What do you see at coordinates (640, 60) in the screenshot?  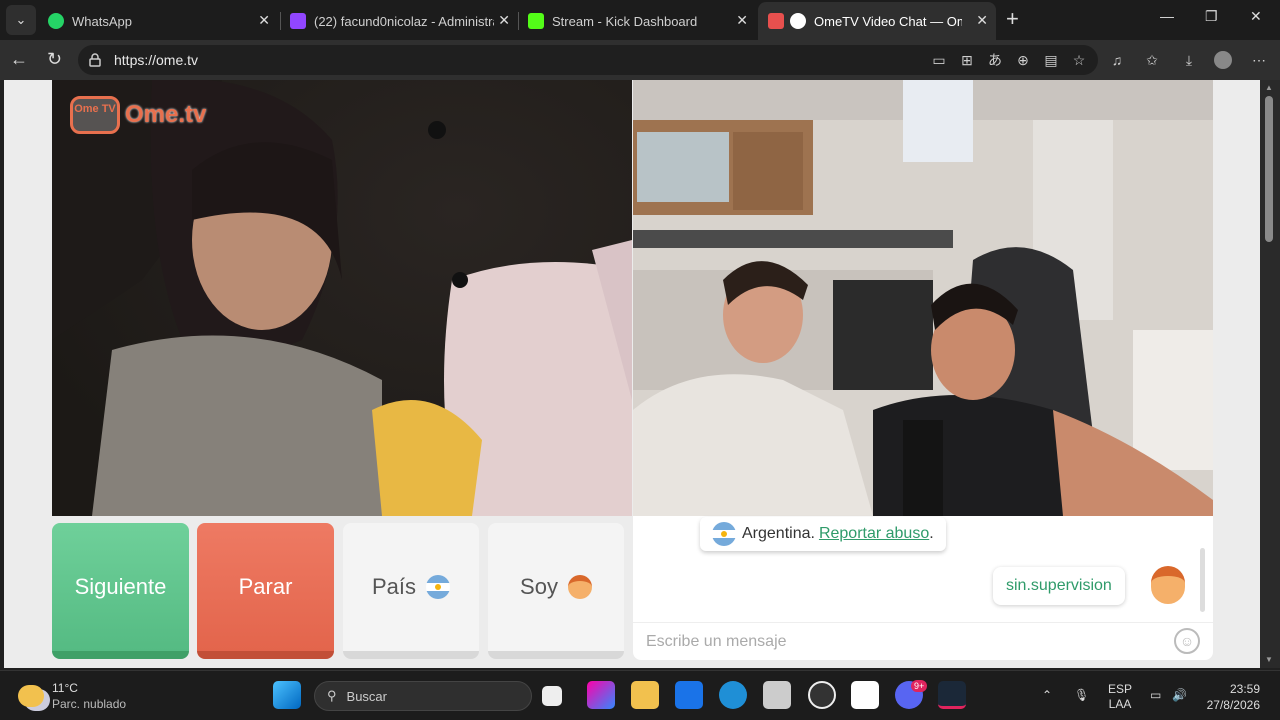 I see `address-bar-row: ← ↻ https://ome.tv ▭ ⊞ あ ⊕ ▤ ☆ ♫ ✩ ⤓ ⋯` at bounding box center [640, 60].